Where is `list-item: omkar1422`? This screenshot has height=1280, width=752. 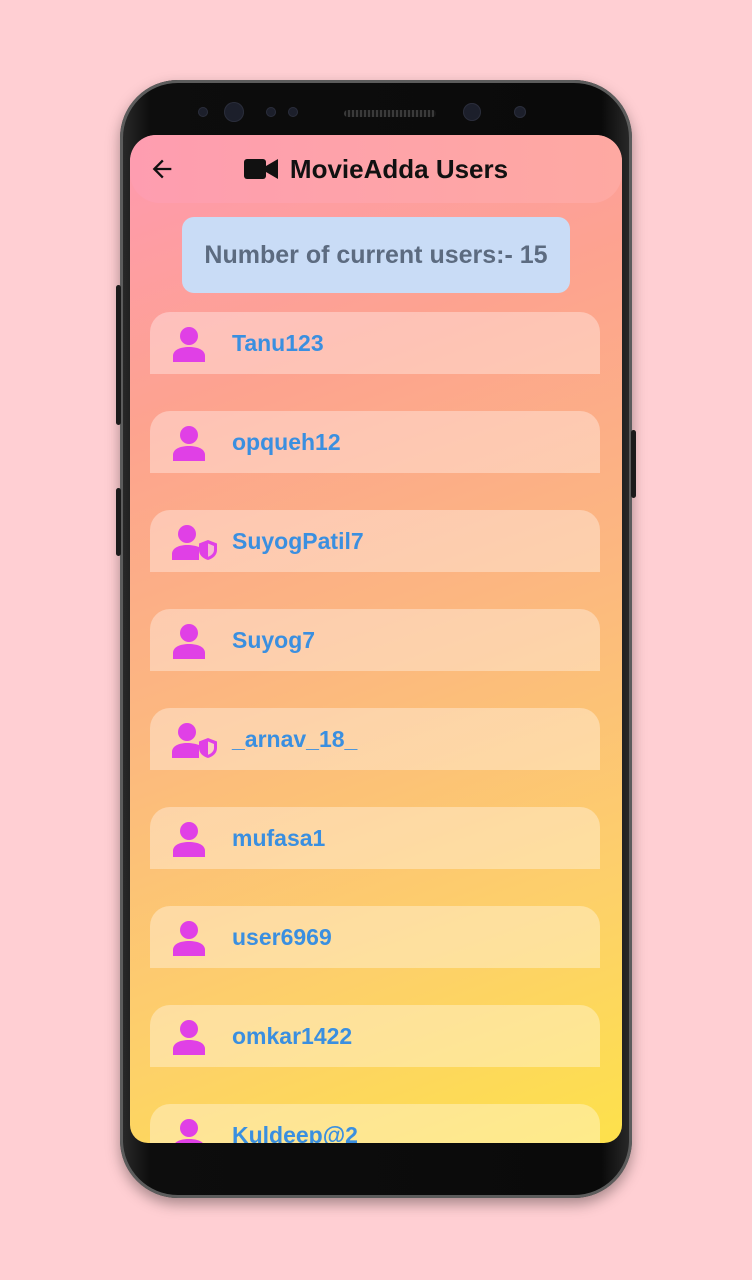 list-item: omkar1422 is located at coordinates (375, 1036).